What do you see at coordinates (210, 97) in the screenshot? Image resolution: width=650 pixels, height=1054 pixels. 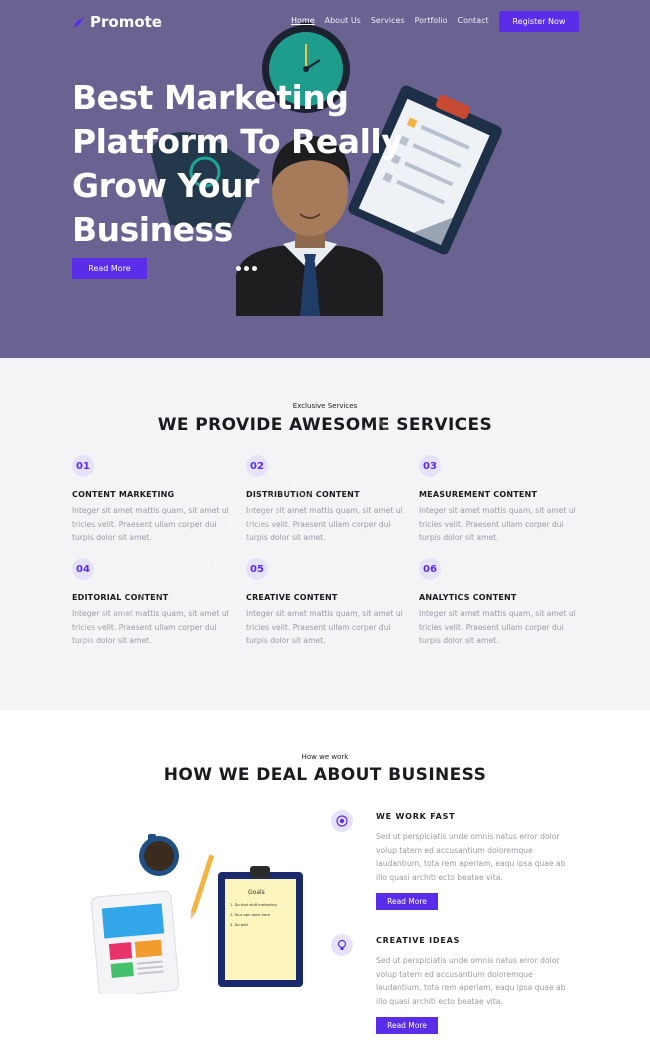 I see `hero-title-line: Best Marketing` at bounding box center [210, 97].